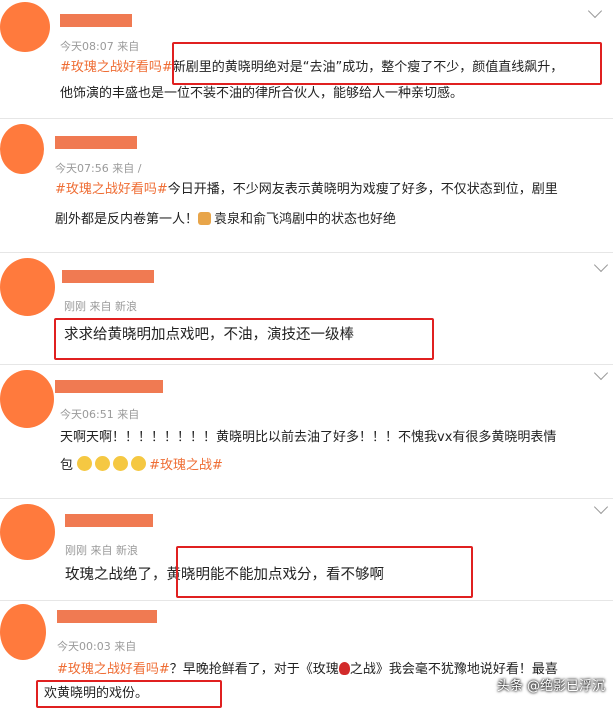  I want to click on post-time: 今天00:03, so click(84, 646).